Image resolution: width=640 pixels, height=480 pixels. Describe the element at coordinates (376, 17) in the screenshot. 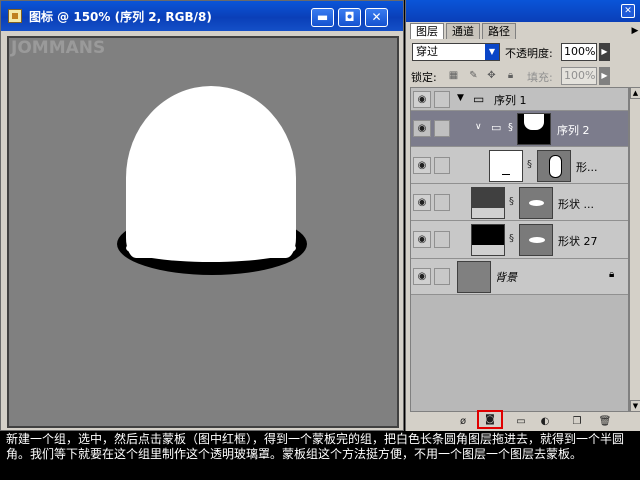

I see `close-button: ✕` at that location.